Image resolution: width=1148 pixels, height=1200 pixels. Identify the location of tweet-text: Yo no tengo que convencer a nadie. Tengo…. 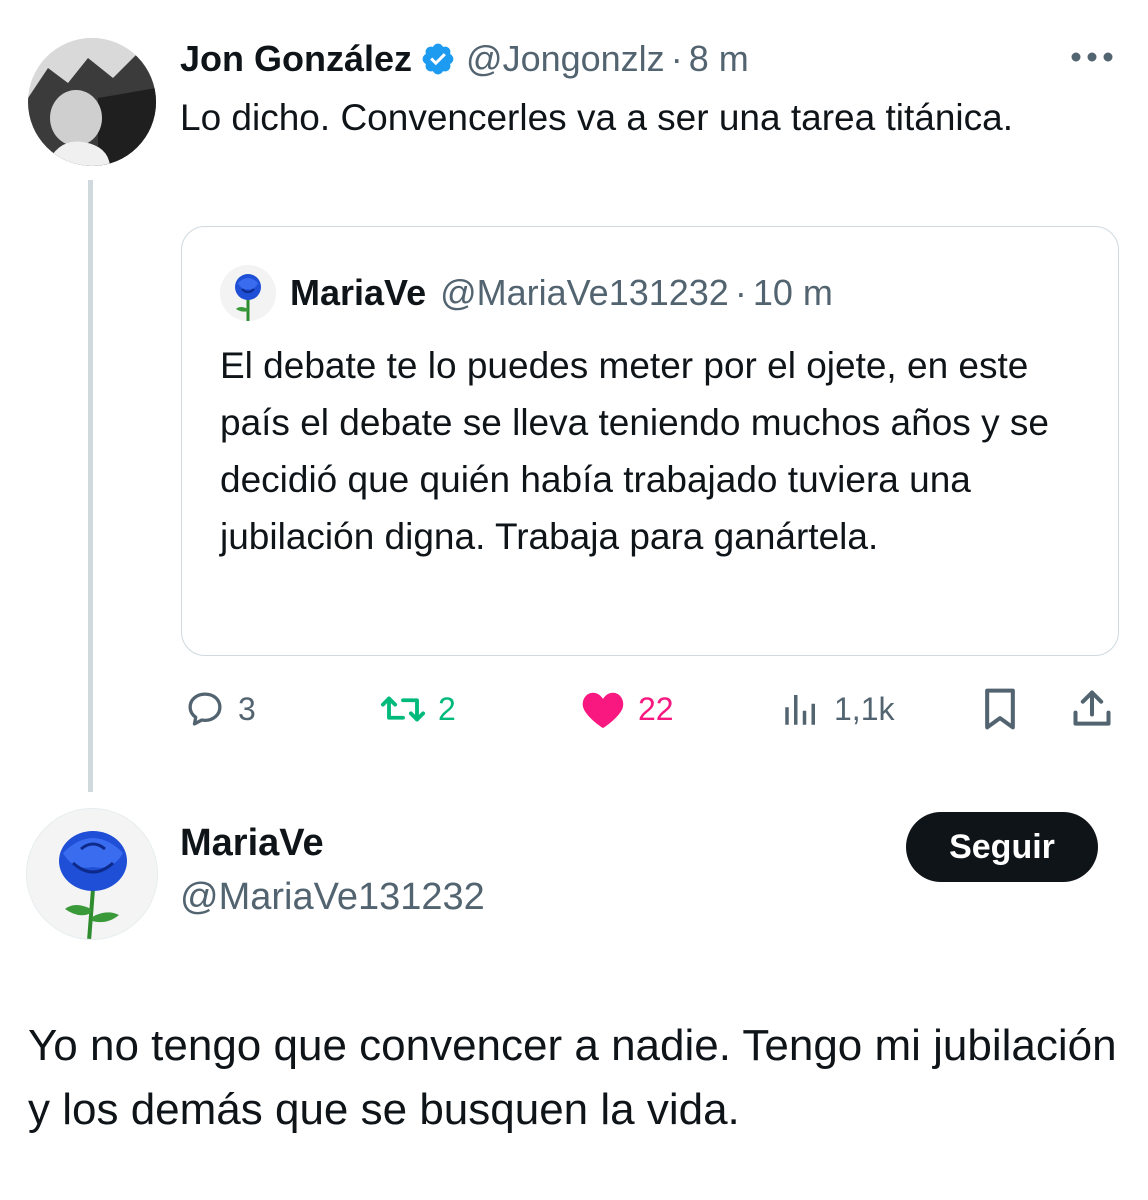
(572, 1077).